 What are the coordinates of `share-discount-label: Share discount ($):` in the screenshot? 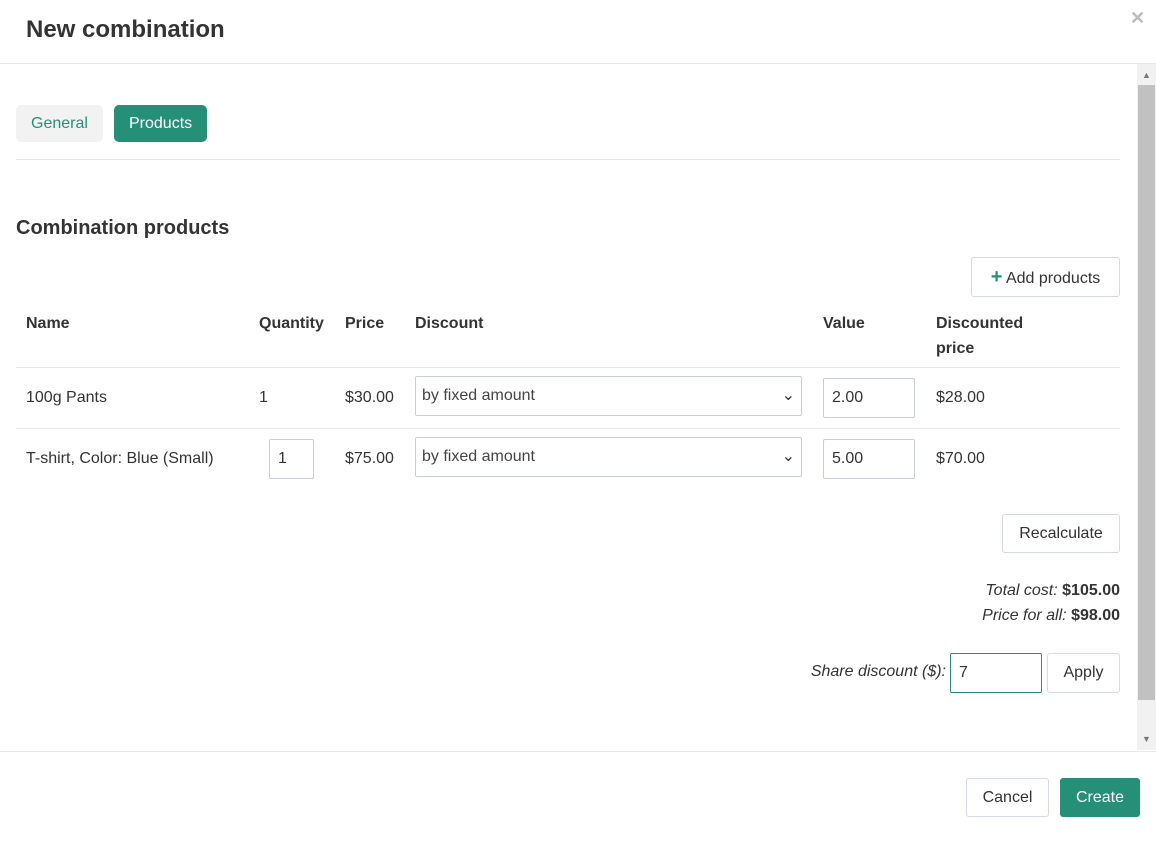 It's located at (878, 671).